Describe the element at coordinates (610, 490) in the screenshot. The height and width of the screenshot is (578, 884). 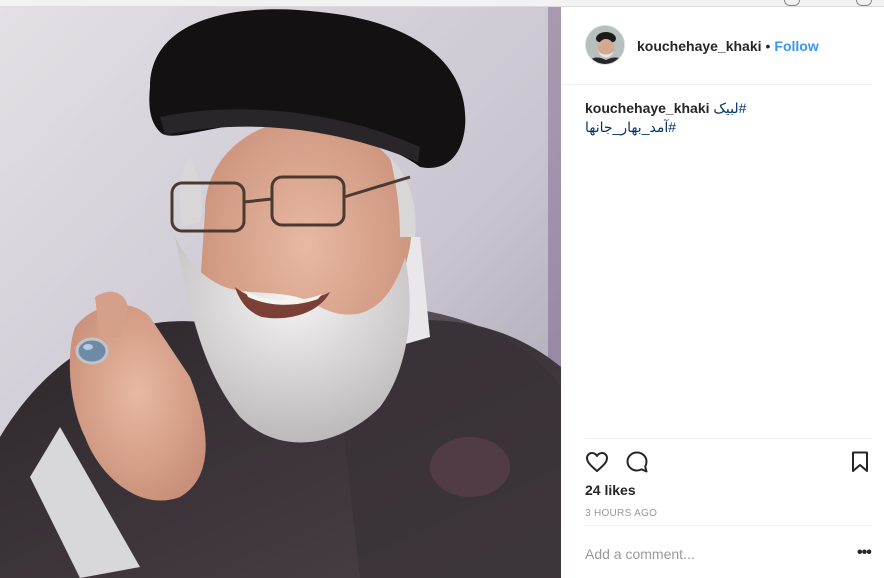
I see `likes-count: 24 likes` at that location.